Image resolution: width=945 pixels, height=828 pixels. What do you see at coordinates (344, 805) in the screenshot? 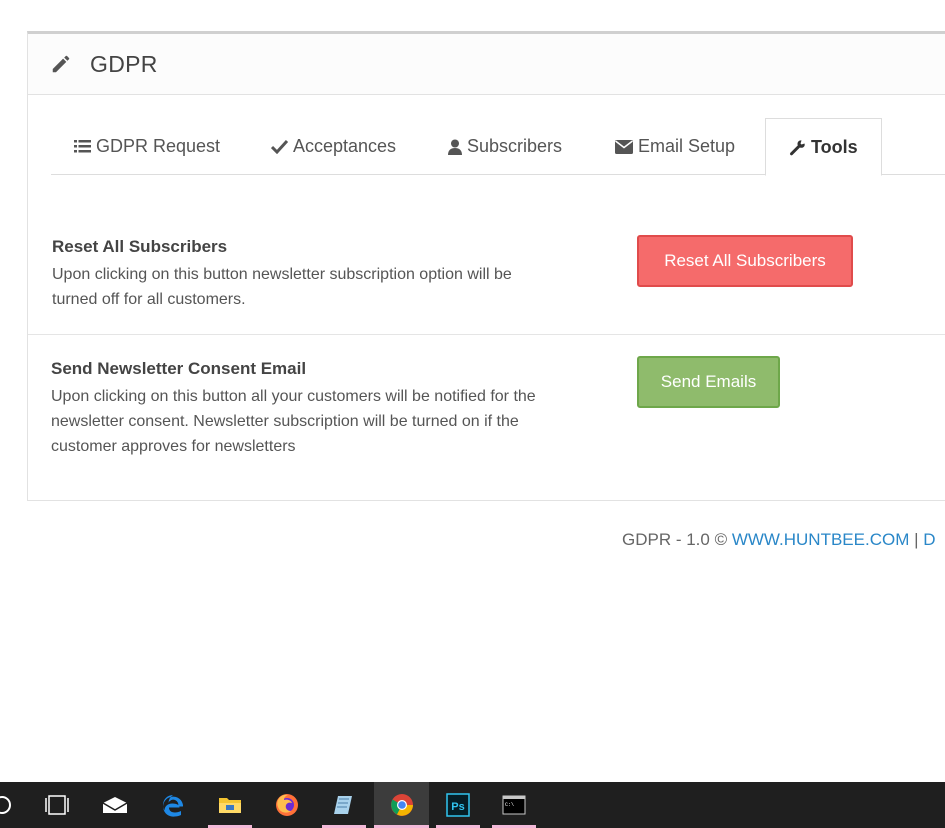
I see `notepad-icon` at bounding box center [344, 805].